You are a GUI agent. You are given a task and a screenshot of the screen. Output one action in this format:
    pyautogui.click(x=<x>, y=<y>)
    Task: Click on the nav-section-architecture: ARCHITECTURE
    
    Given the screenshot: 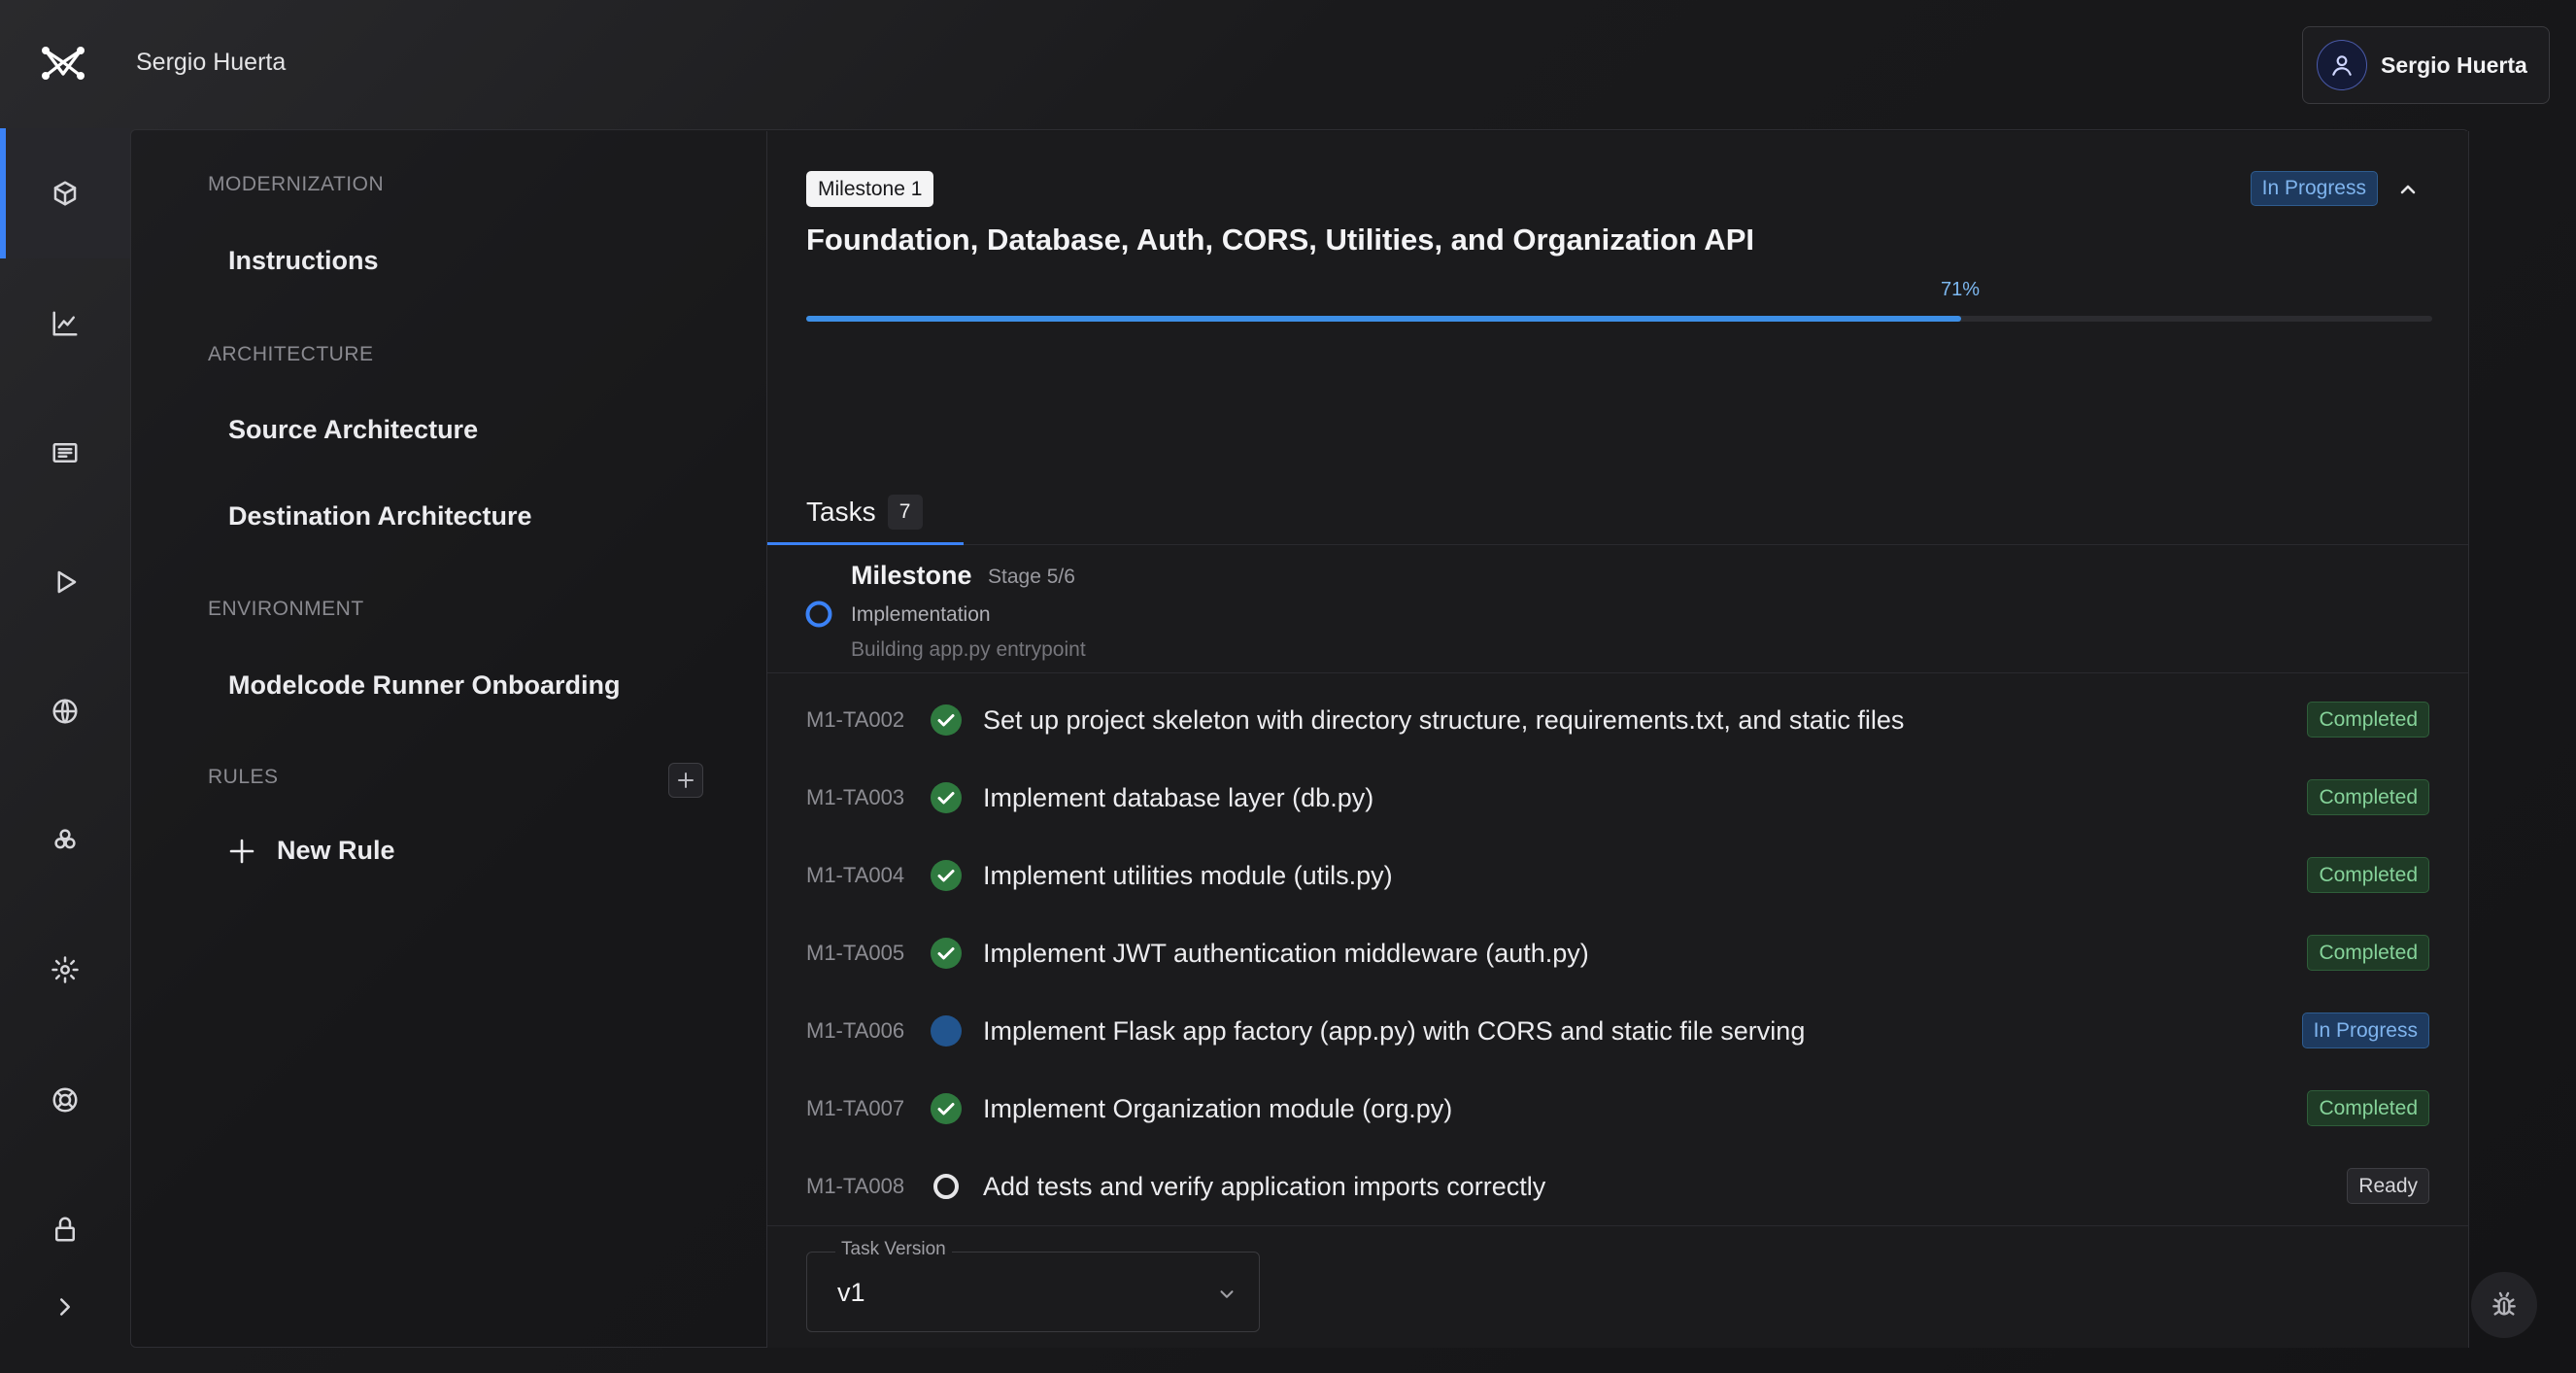 What is the action you would take?
    pyautogui.click(x=291, y=354)
    